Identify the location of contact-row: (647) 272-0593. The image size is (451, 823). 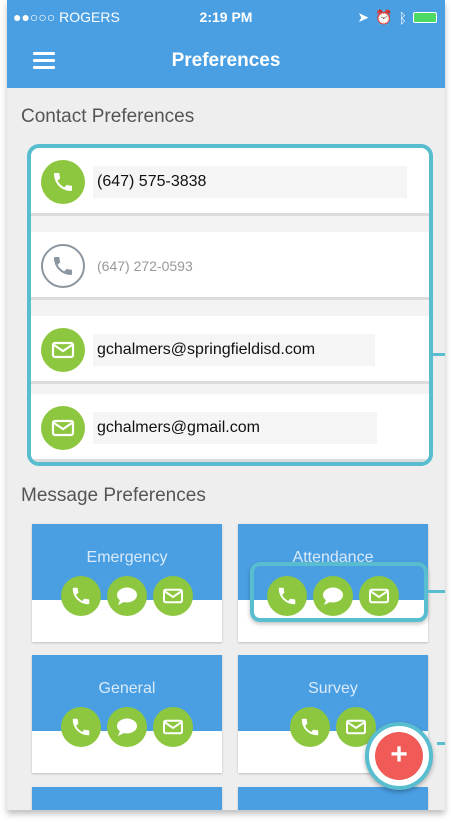
(230, 266).